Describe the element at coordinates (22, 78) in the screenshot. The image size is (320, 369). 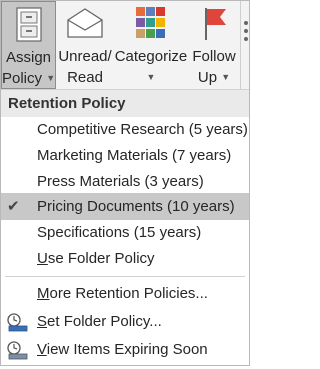
I see `assign-policy-label-line2: Policy` at that location.